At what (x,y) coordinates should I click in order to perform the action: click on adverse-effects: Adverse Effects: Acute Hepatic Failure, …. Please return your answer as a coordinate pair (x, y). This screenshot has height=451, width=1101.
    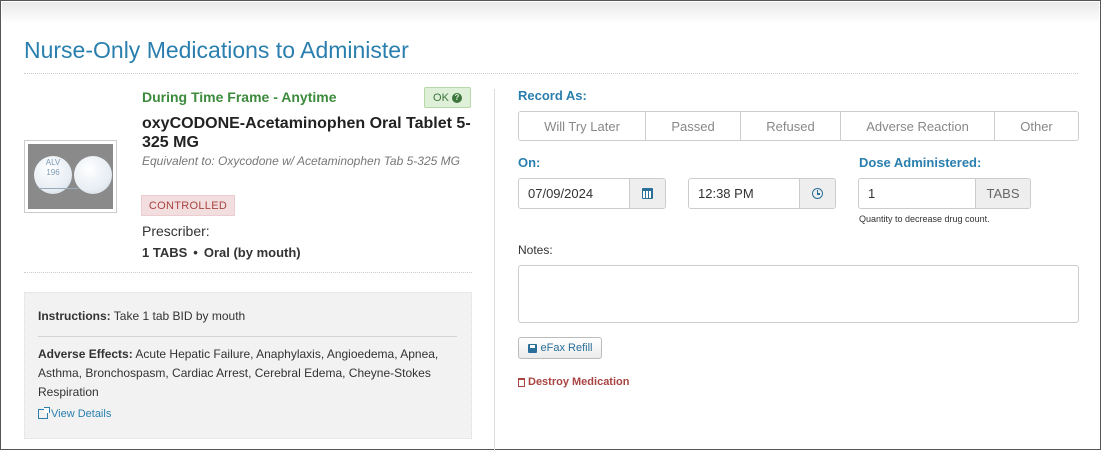
    Looking at the image, I should click on (250, 373).